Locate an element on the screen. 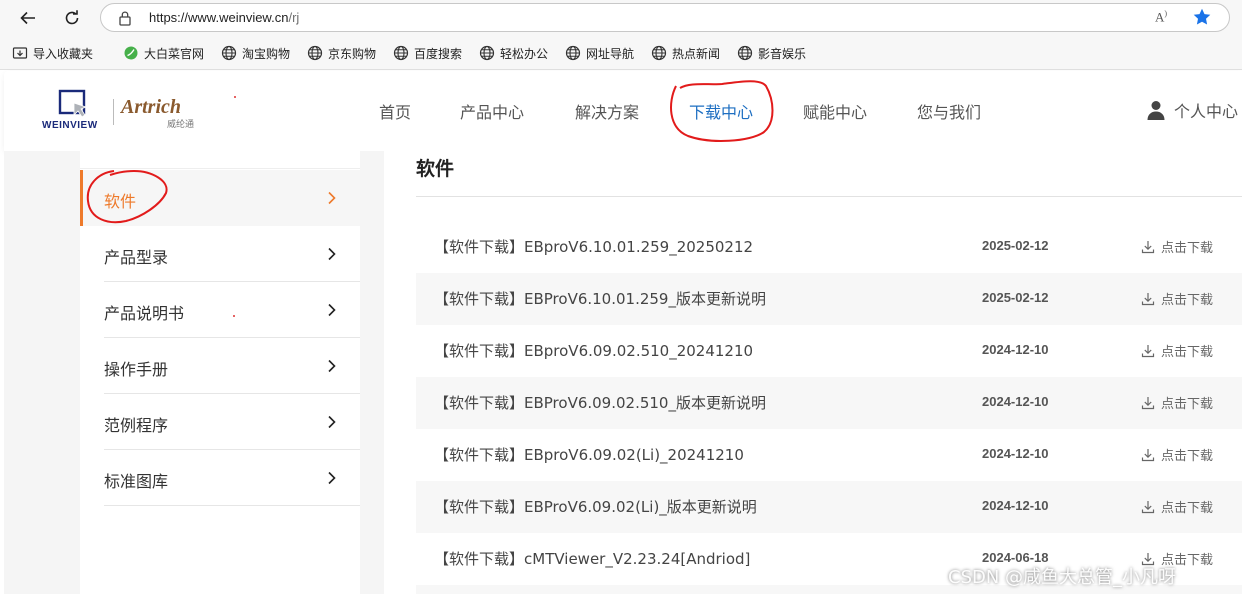 This screenshot has height=594, width=1242. bookmark-taobao: 淘宝购物 is located at coordinates (255, 53).